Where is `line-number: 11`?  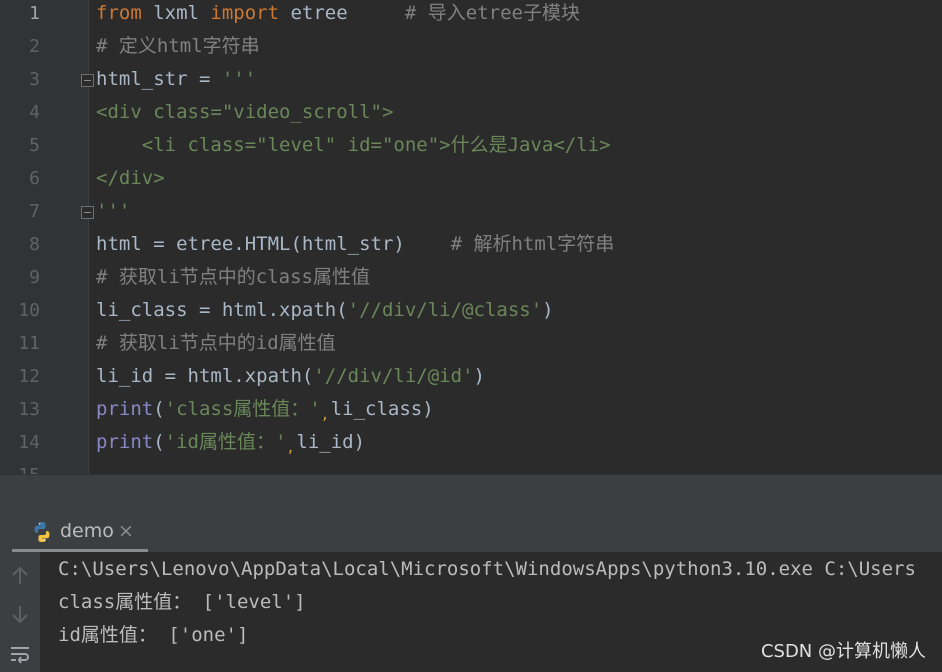
line-number: 11 is located at coordinates (29, 343).